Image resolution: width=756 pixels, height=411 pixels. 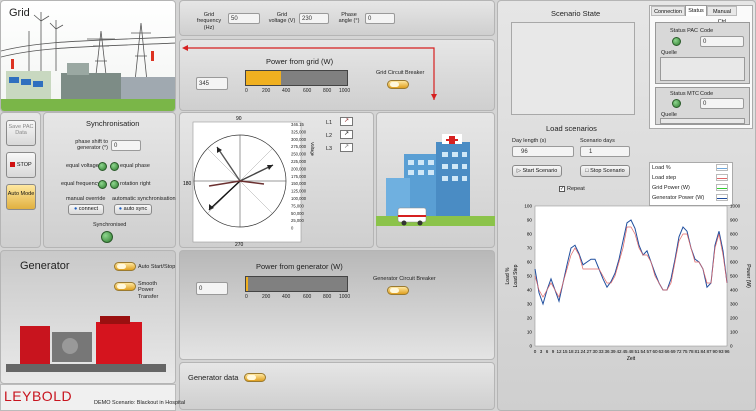 What do you see at coordinates (329, 123) in the screenshot?
I see `legend-l1-label: L1` at bounding box center [329, 123].